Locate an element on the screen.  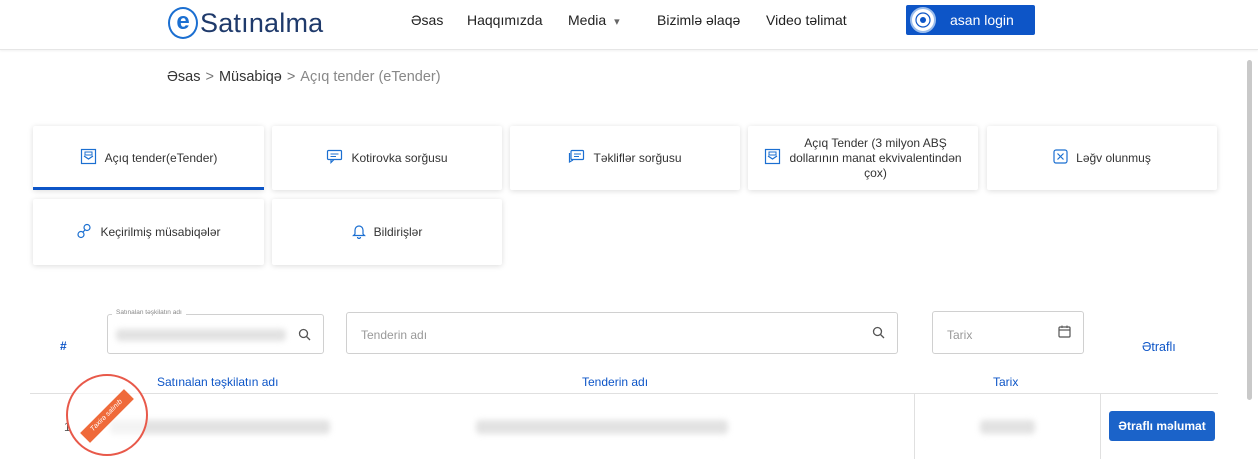
asan-login-button: asan login is located at coordinates (970, 20).